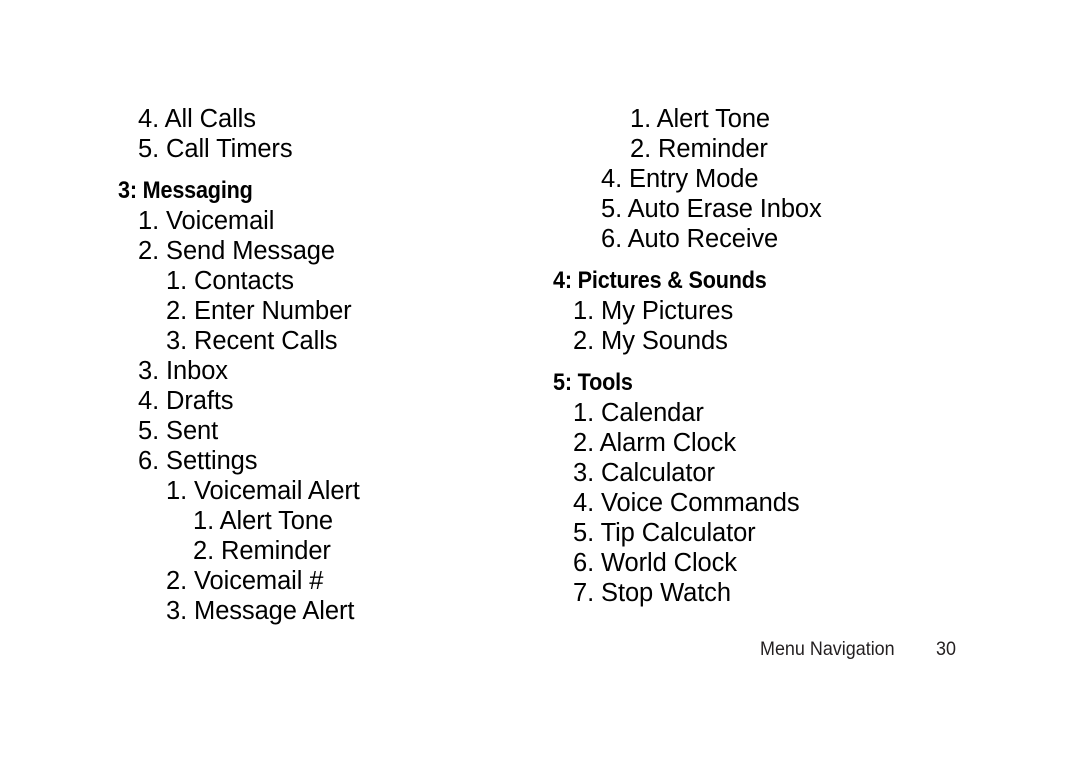 The image size is (1080, 771). What do you see at coordinates (593, 382) in the screenshot?
I see `section-heading: 5: Tools` at bounding box center [593, 382].